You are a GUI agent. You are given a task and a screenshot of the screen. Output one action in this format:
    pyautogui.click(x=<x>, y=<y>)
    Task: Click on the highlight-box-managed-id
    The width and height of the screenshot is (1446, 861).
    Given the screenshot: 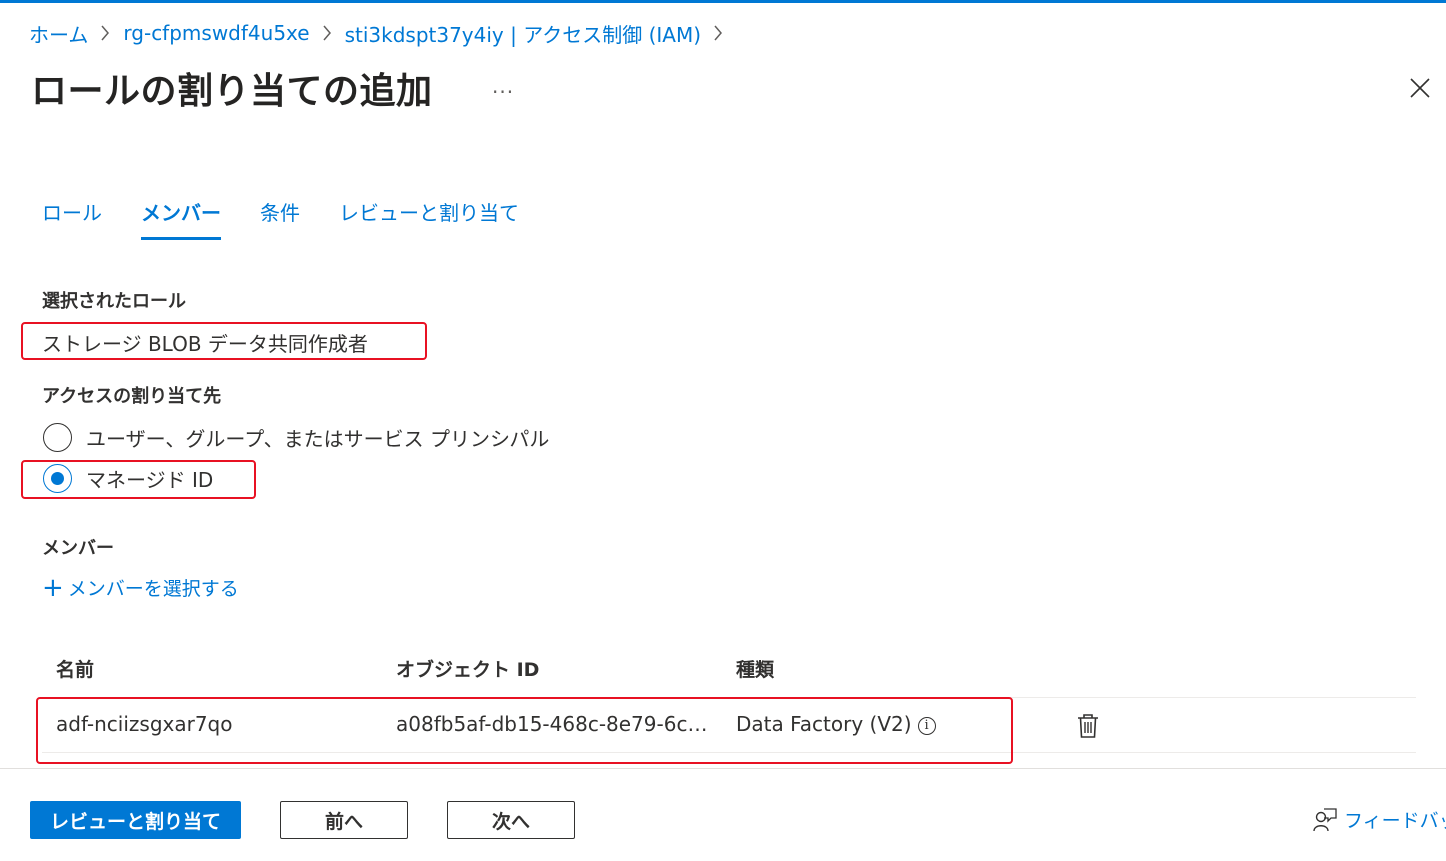 What is the action you would take?
    pyautogui.click(x=138, y=479)
    